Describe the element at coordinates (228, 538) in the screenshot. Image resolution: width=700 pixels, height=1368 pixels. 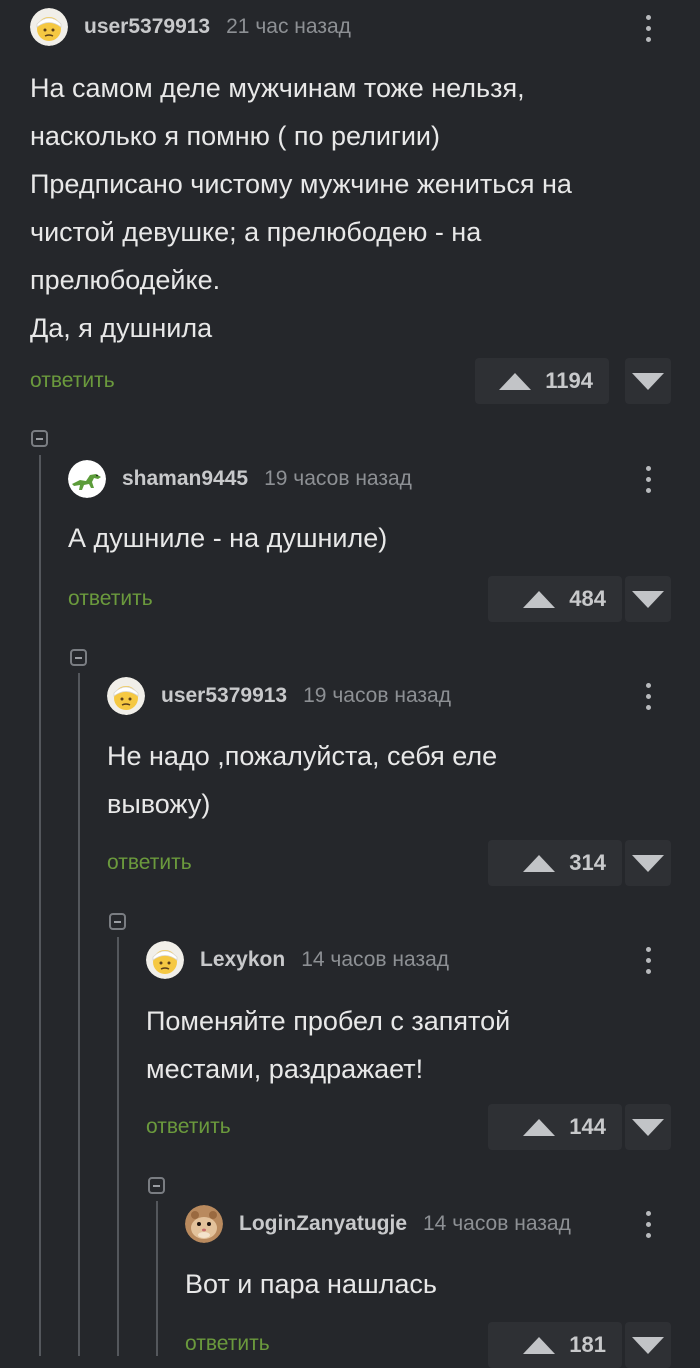
I see `comment-text: А душниле - на душниле)` at that location.